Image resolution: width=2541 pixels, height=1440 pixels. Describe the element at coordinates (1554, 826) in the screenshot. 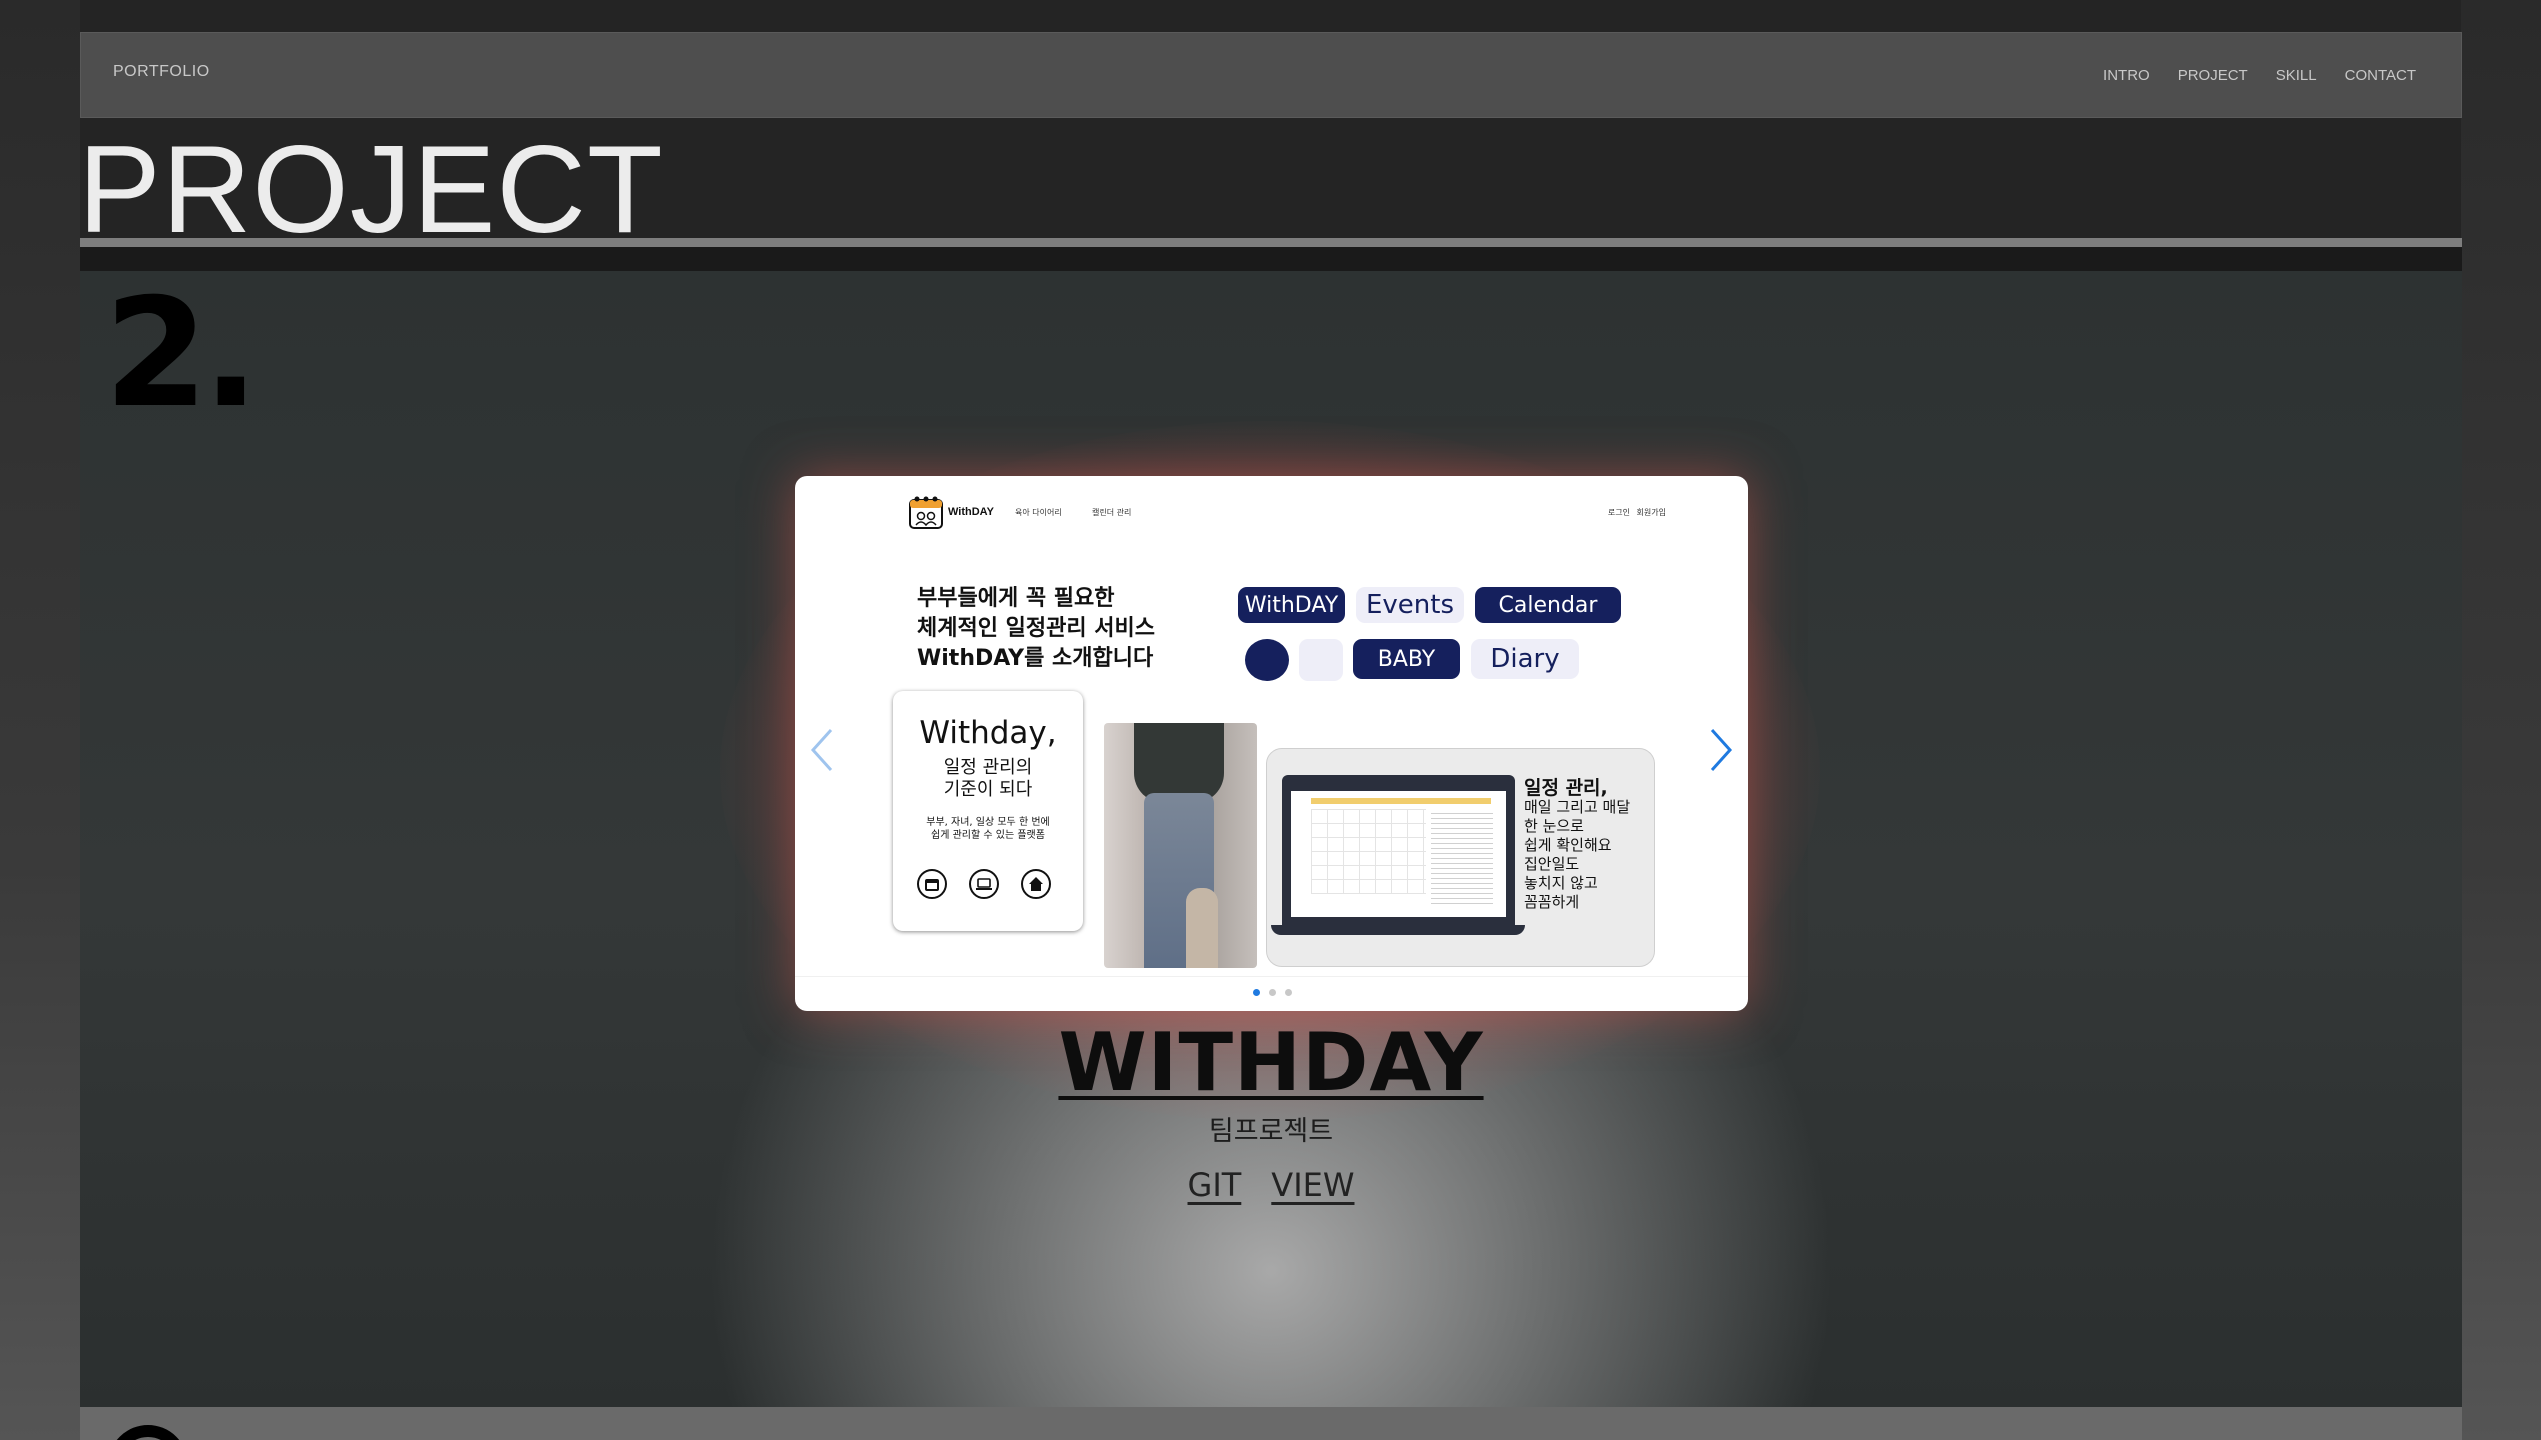

I see `laptop-copy-line: 한 눈으로` at that location.